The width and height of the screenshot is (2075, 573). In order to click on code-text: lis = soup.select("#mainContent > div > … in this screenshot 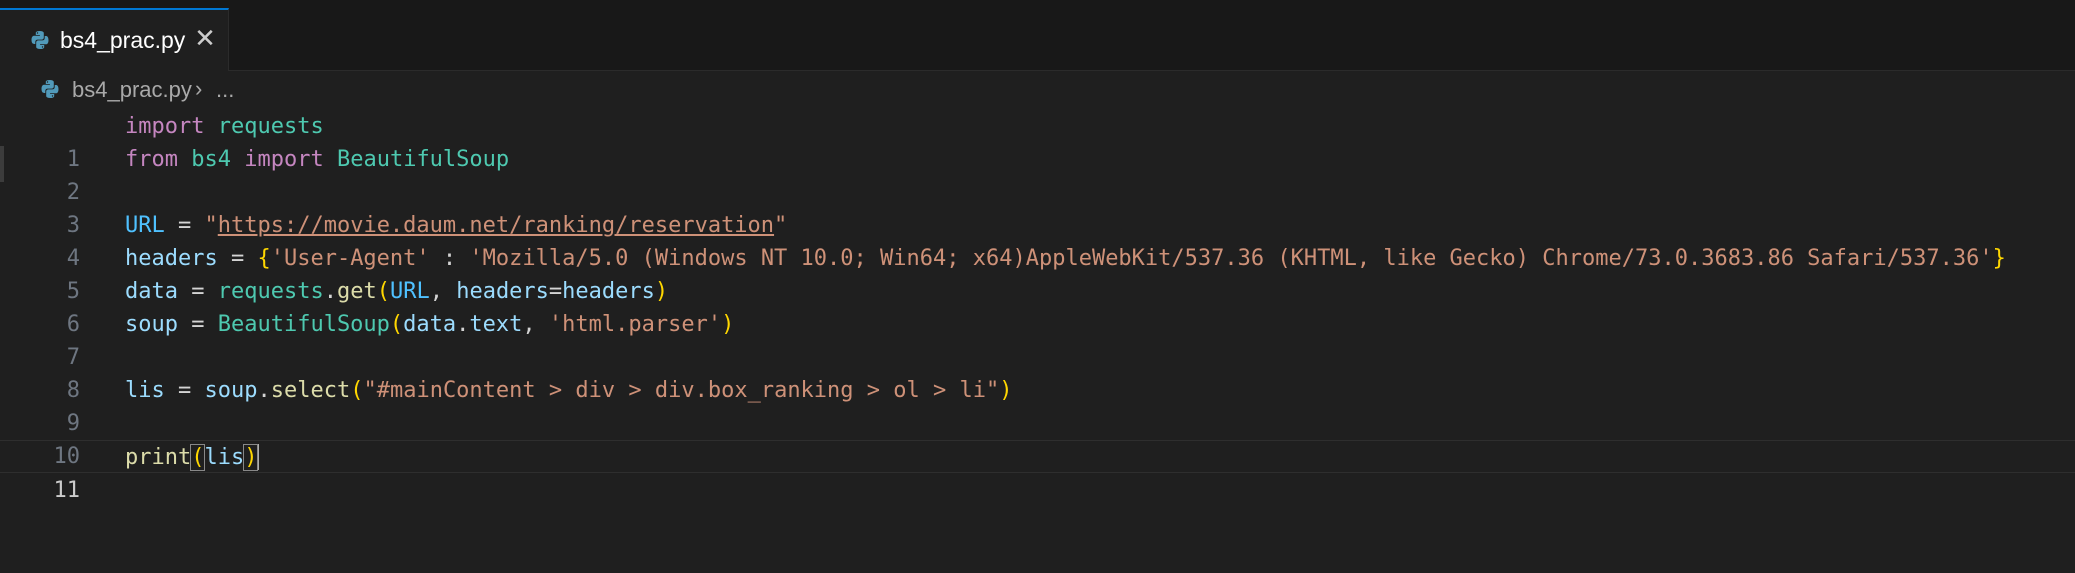, I will do `click(569, 390)`.